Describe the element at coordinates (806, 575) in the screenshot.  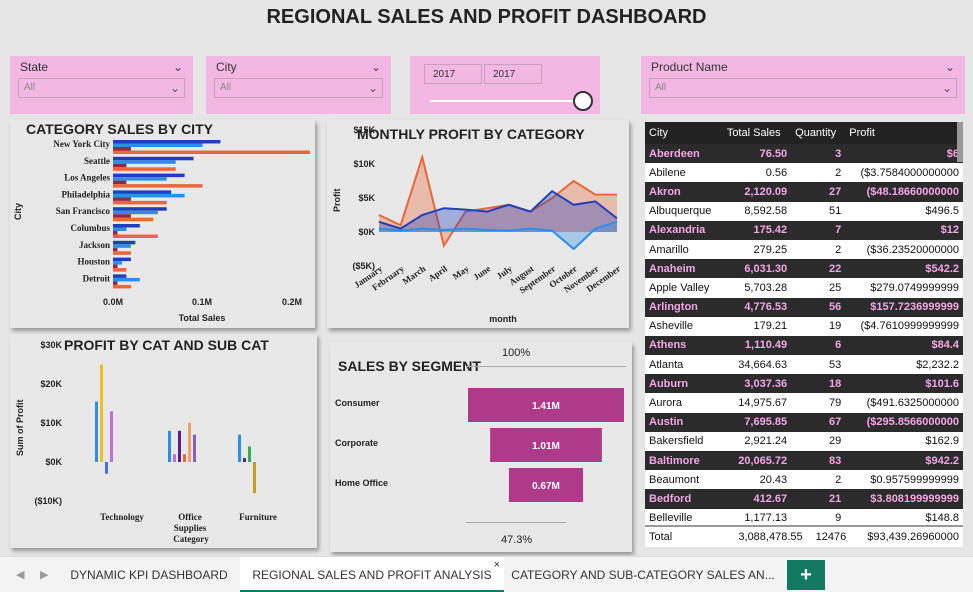
I see `add-page-button: +` at that location.